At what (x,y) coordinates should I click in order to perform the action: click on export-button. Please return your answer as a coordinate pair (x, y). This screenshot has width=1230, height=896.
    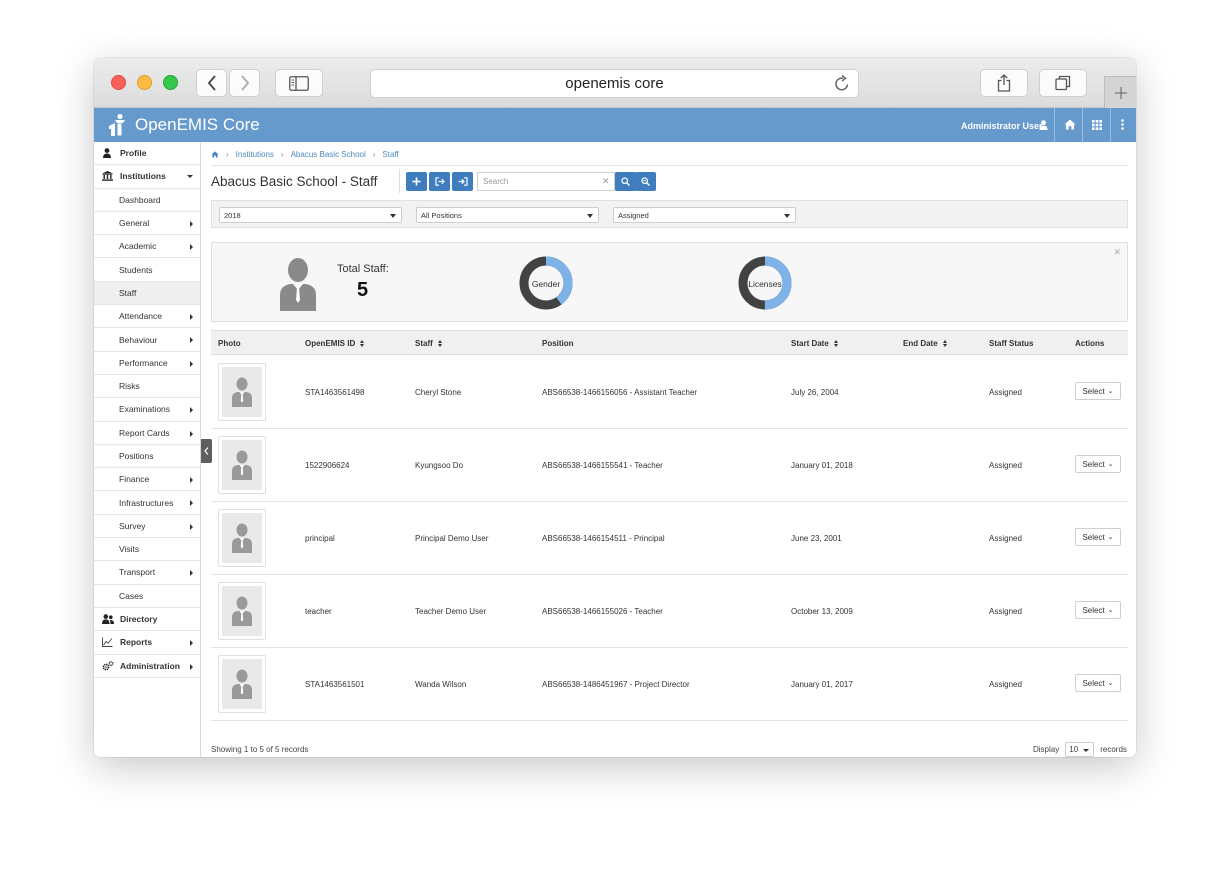
    Looking at the image, I should click on (439, 181).